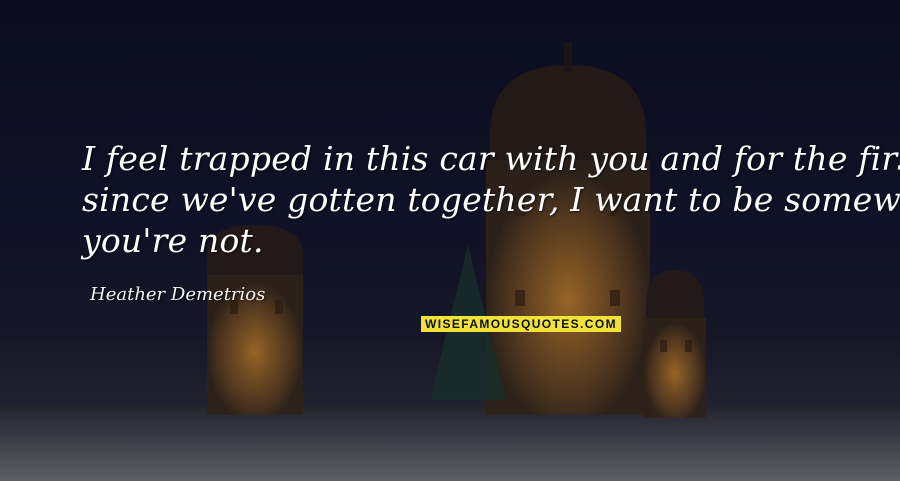 The width and height of the screenshot is (900, 481). I want to click on quote-author: Heather Demetrios, so click(178, 294).